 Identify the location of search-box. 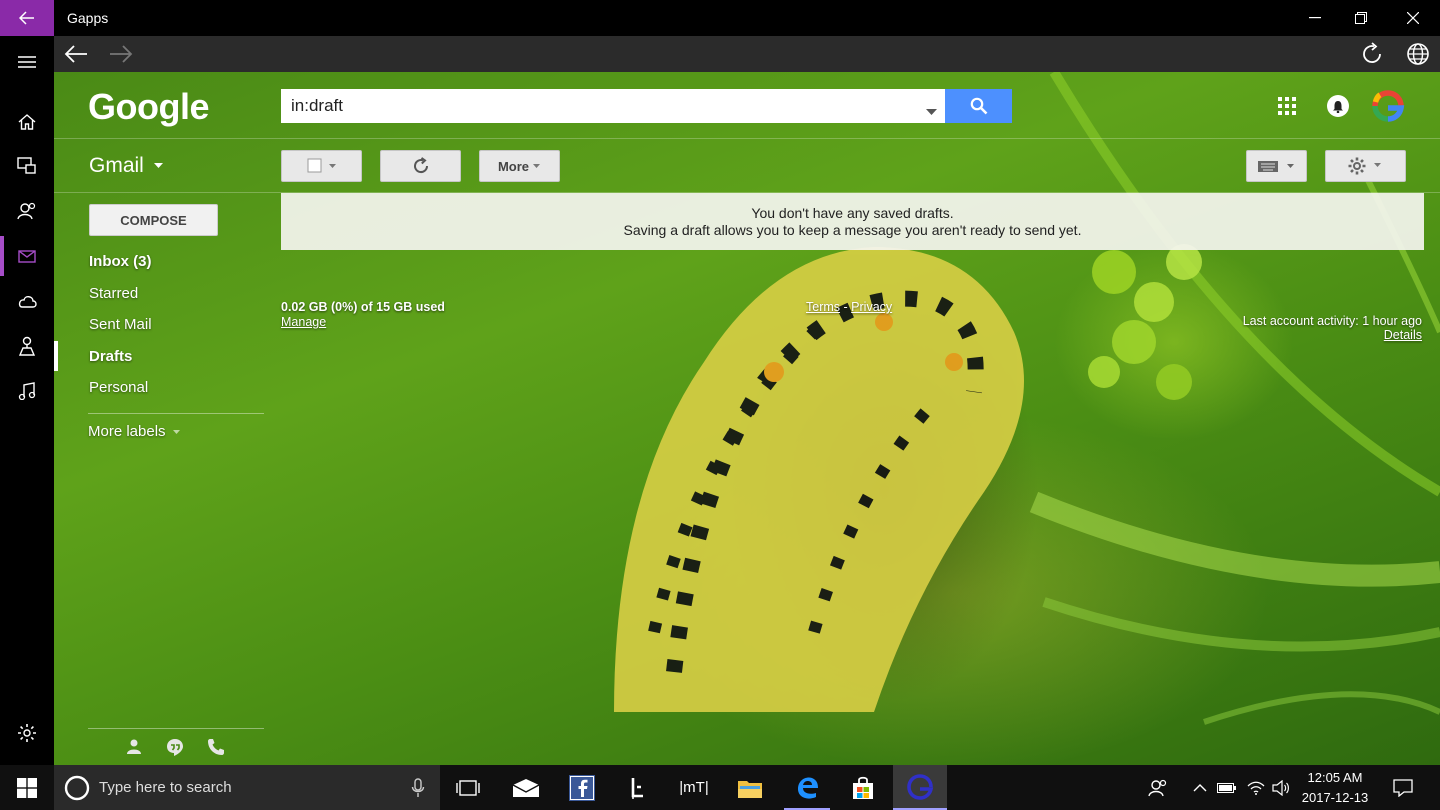
(613, 106).